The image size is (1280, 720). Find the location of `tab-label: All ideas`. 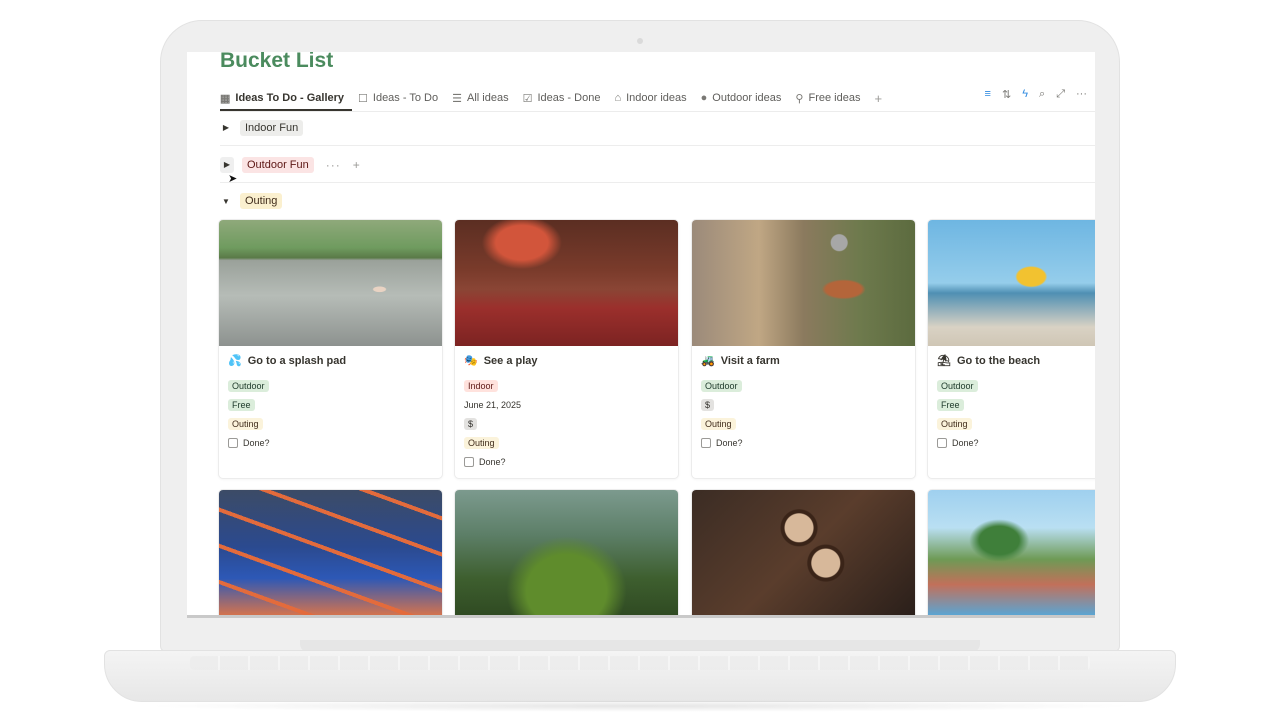

tab-label: All ideas is located at coordinates (488, 98).